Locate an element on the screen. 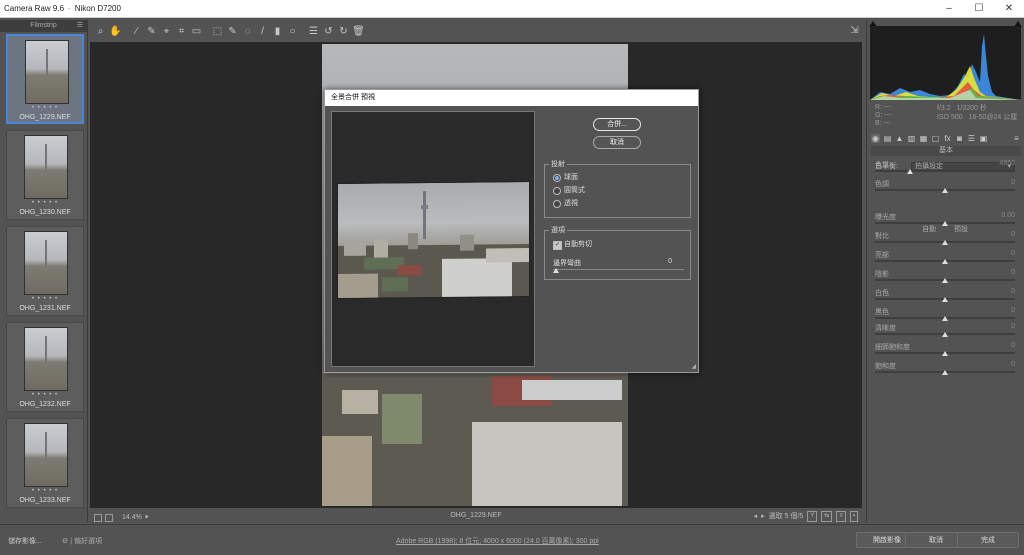  slider-row: 細節飽和度 0 is located at coordinates (945, 350).